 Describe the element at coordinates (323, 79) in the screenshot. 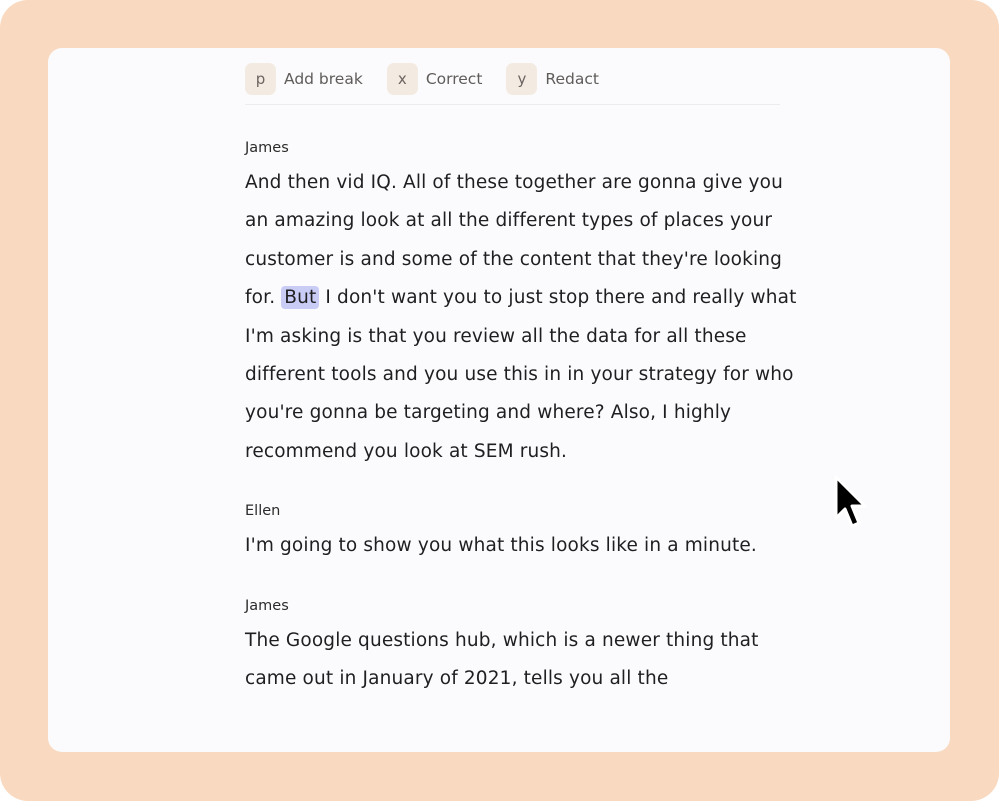

I see `add-break-label: Add break` at that location.